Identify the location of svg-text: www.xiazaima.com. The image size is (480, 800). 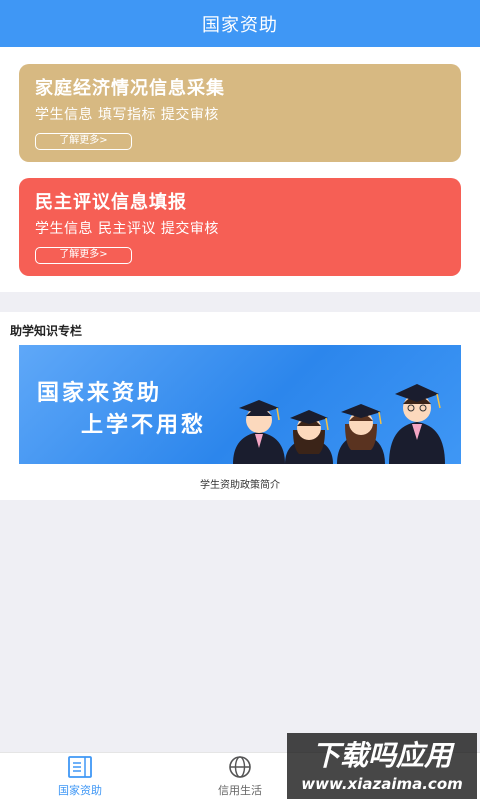
(382, 784).